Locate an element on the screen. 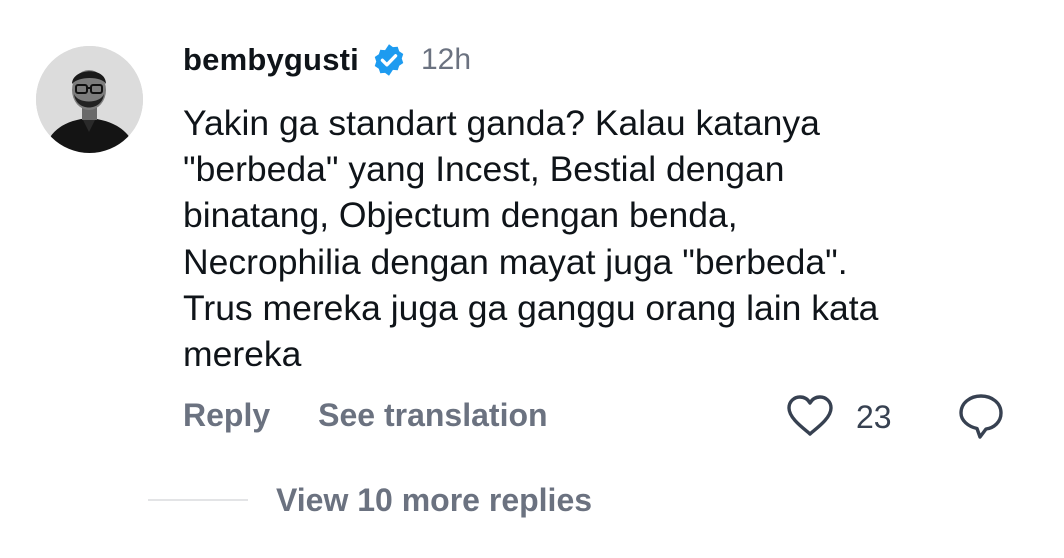 The image size is (1064, 558). comment-header: bembygusti 12h is located at coordinates (327, 60).